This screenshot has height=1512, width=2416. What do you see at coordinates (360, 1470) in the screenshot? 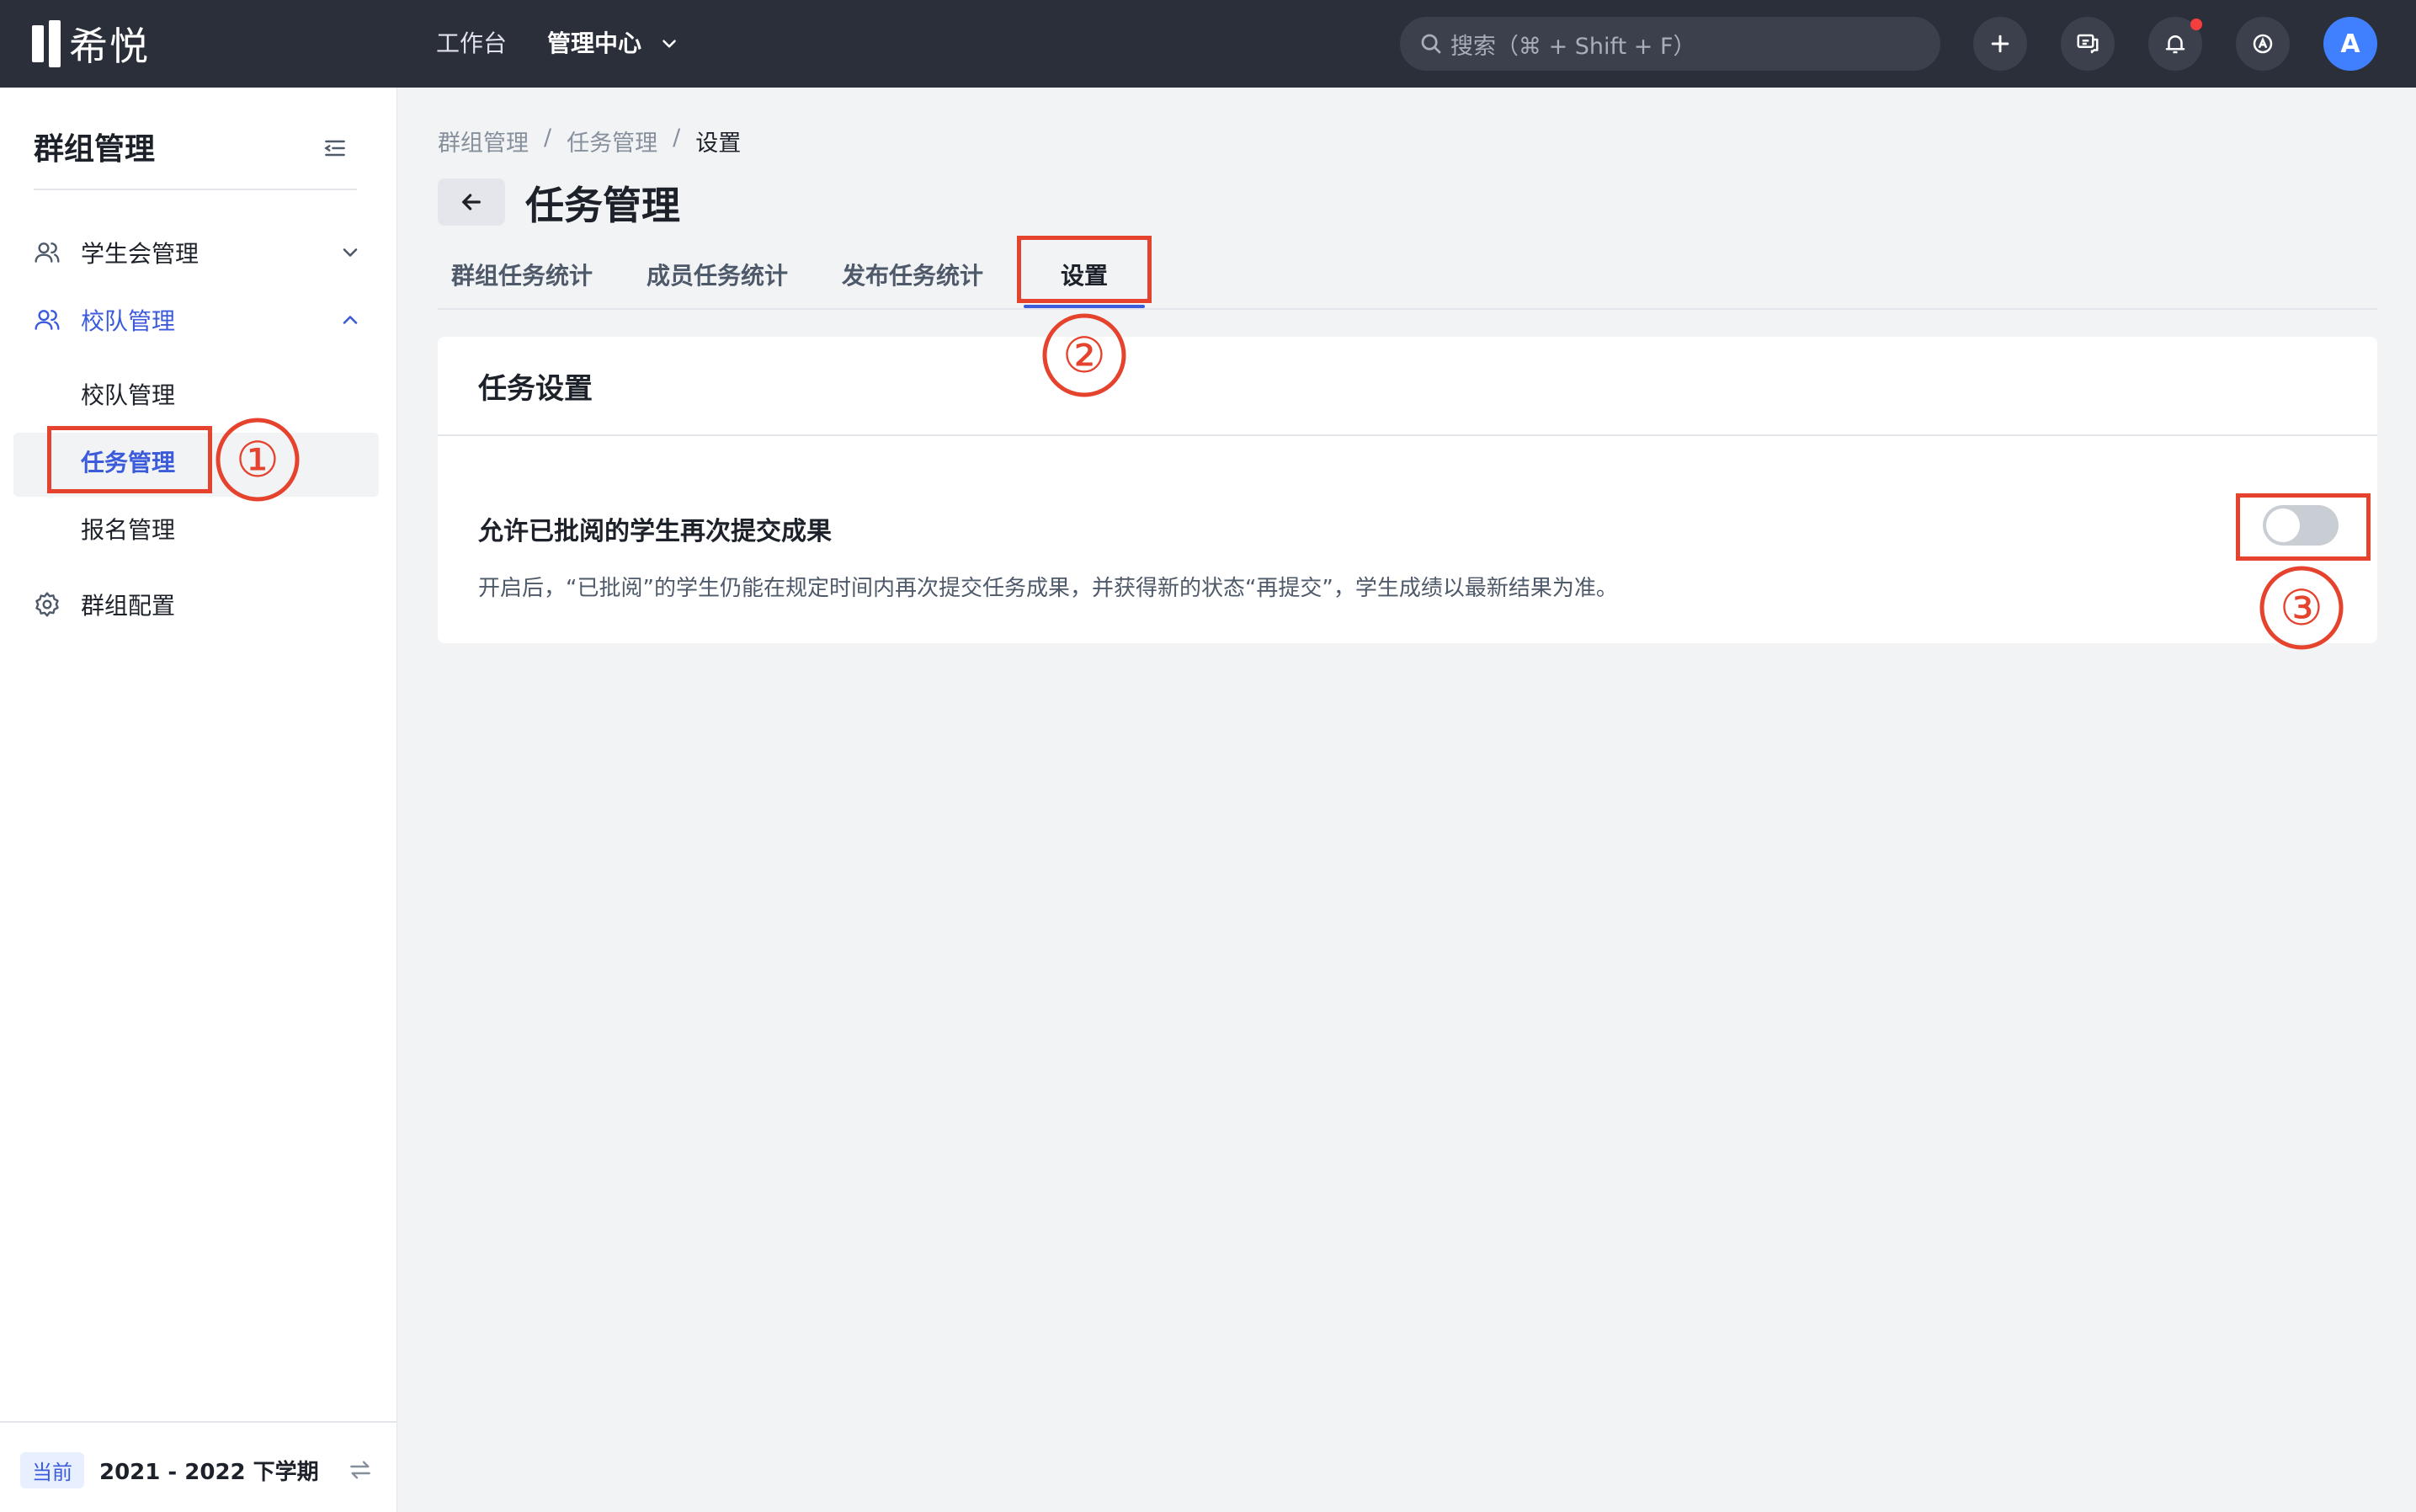
I see `swap-icon` at bounding box center [360, 1470].